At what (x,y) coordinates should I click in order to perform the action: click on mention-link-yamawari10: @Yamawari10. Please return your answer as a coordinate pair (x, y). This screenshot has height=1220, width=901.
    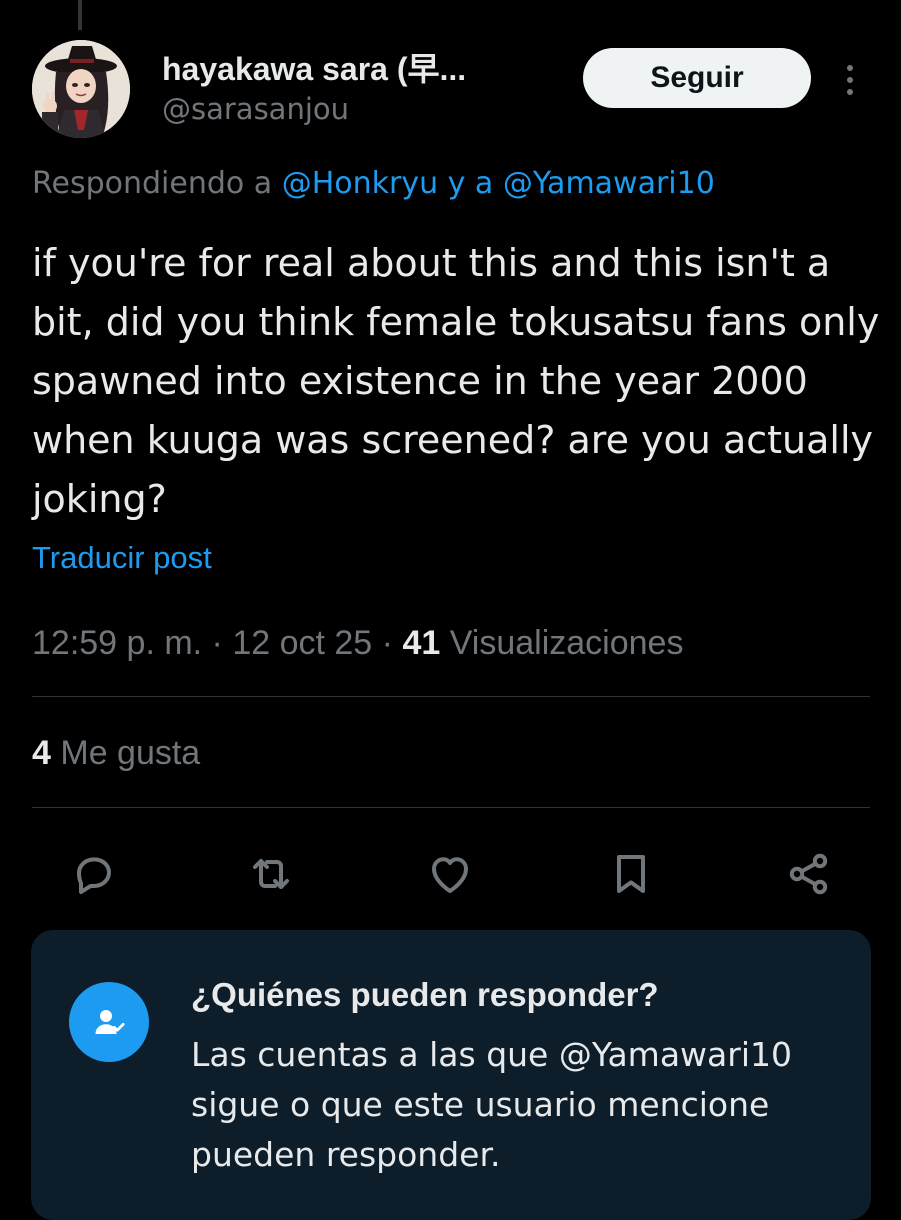
    Looking at the image, I should click on (609, 183).